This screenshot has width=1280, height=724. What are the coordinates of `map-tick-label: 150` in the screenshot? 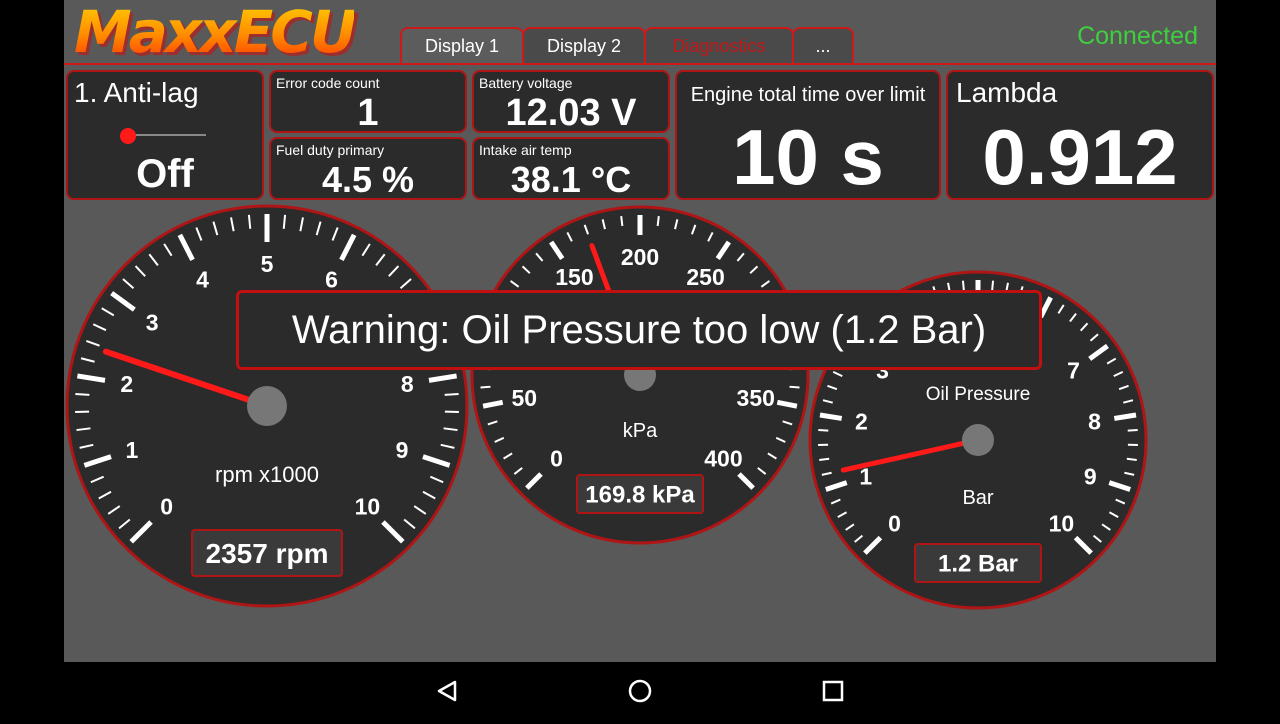 It's located at (574, 277).